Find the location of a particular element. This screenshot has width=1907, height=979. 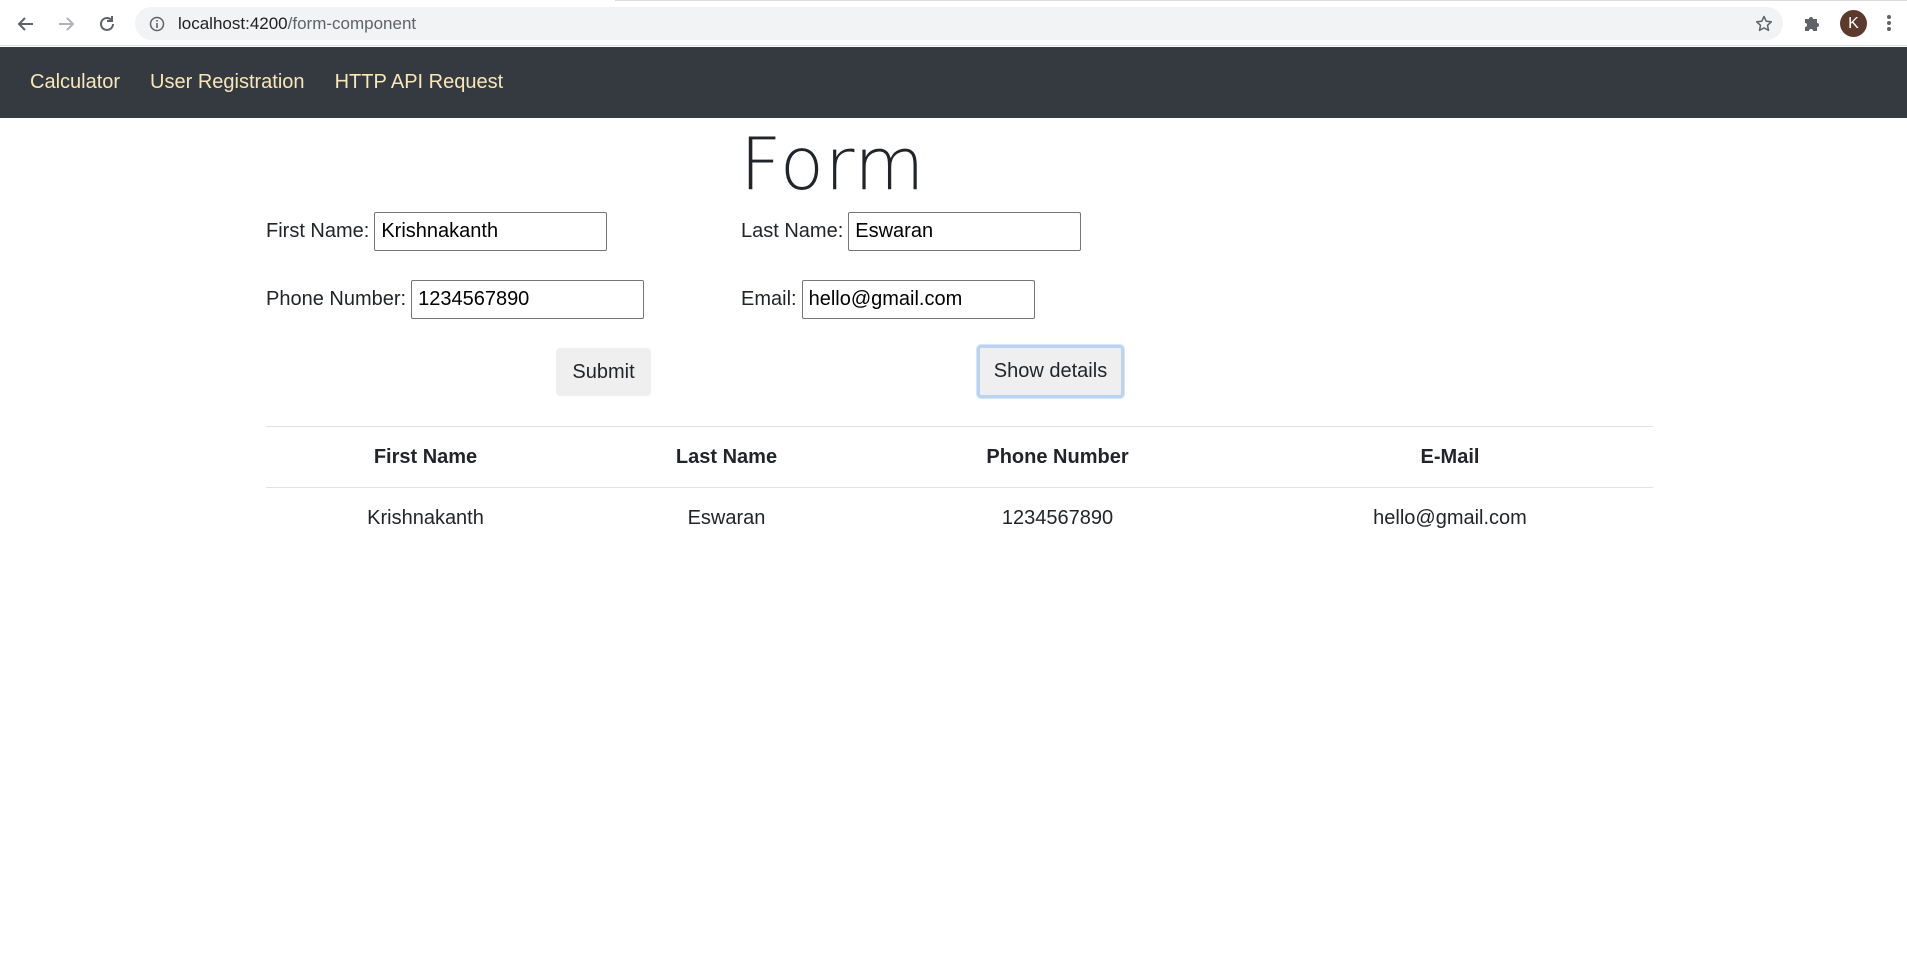

cell-phone-number: 1234567890 is located at coordinates (1057, 518).